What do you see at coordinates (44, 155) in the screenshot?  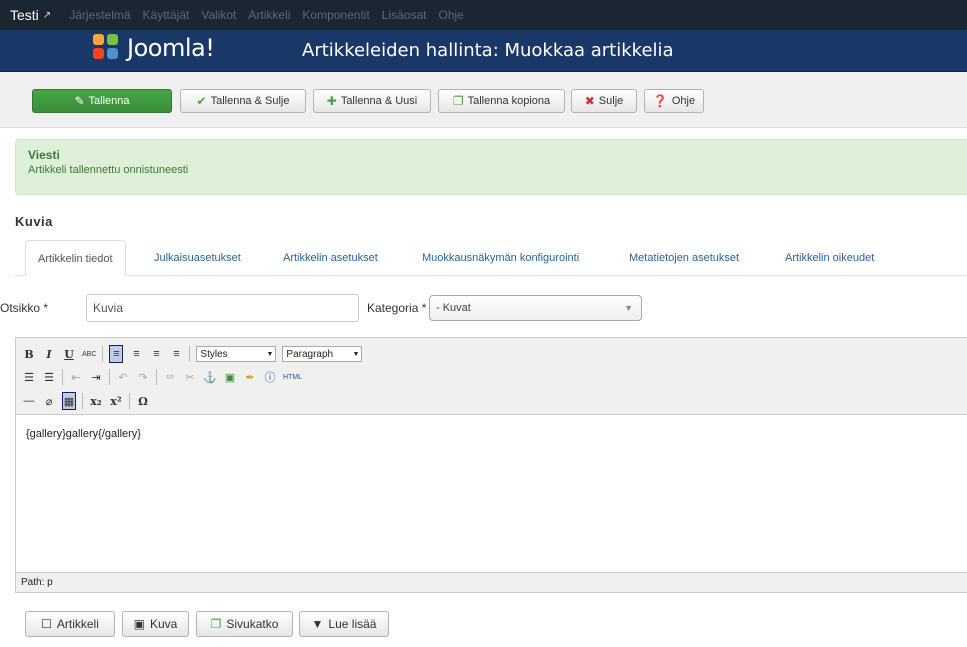 I see `message-title: Viesti` at bounding box center [44, 155].